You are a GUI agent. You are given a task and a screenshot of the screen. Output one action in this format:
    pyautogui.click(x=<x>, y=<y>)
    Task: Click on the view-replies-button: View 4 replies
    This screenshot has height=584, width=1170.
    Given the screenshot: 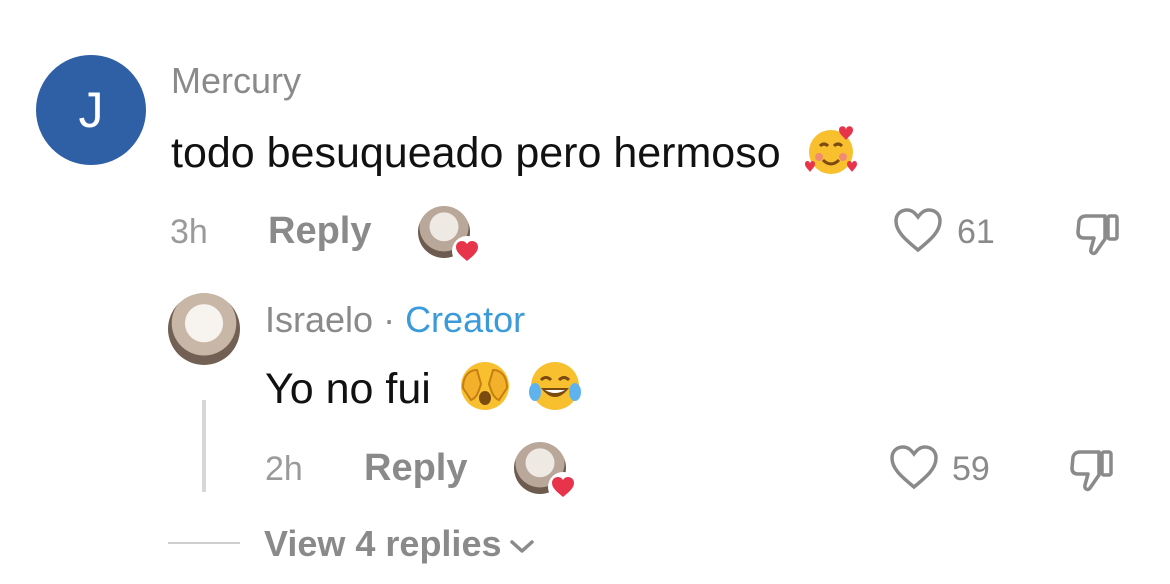 What is the action you would take?
    pyautogui.click(x=399, y=544)
    